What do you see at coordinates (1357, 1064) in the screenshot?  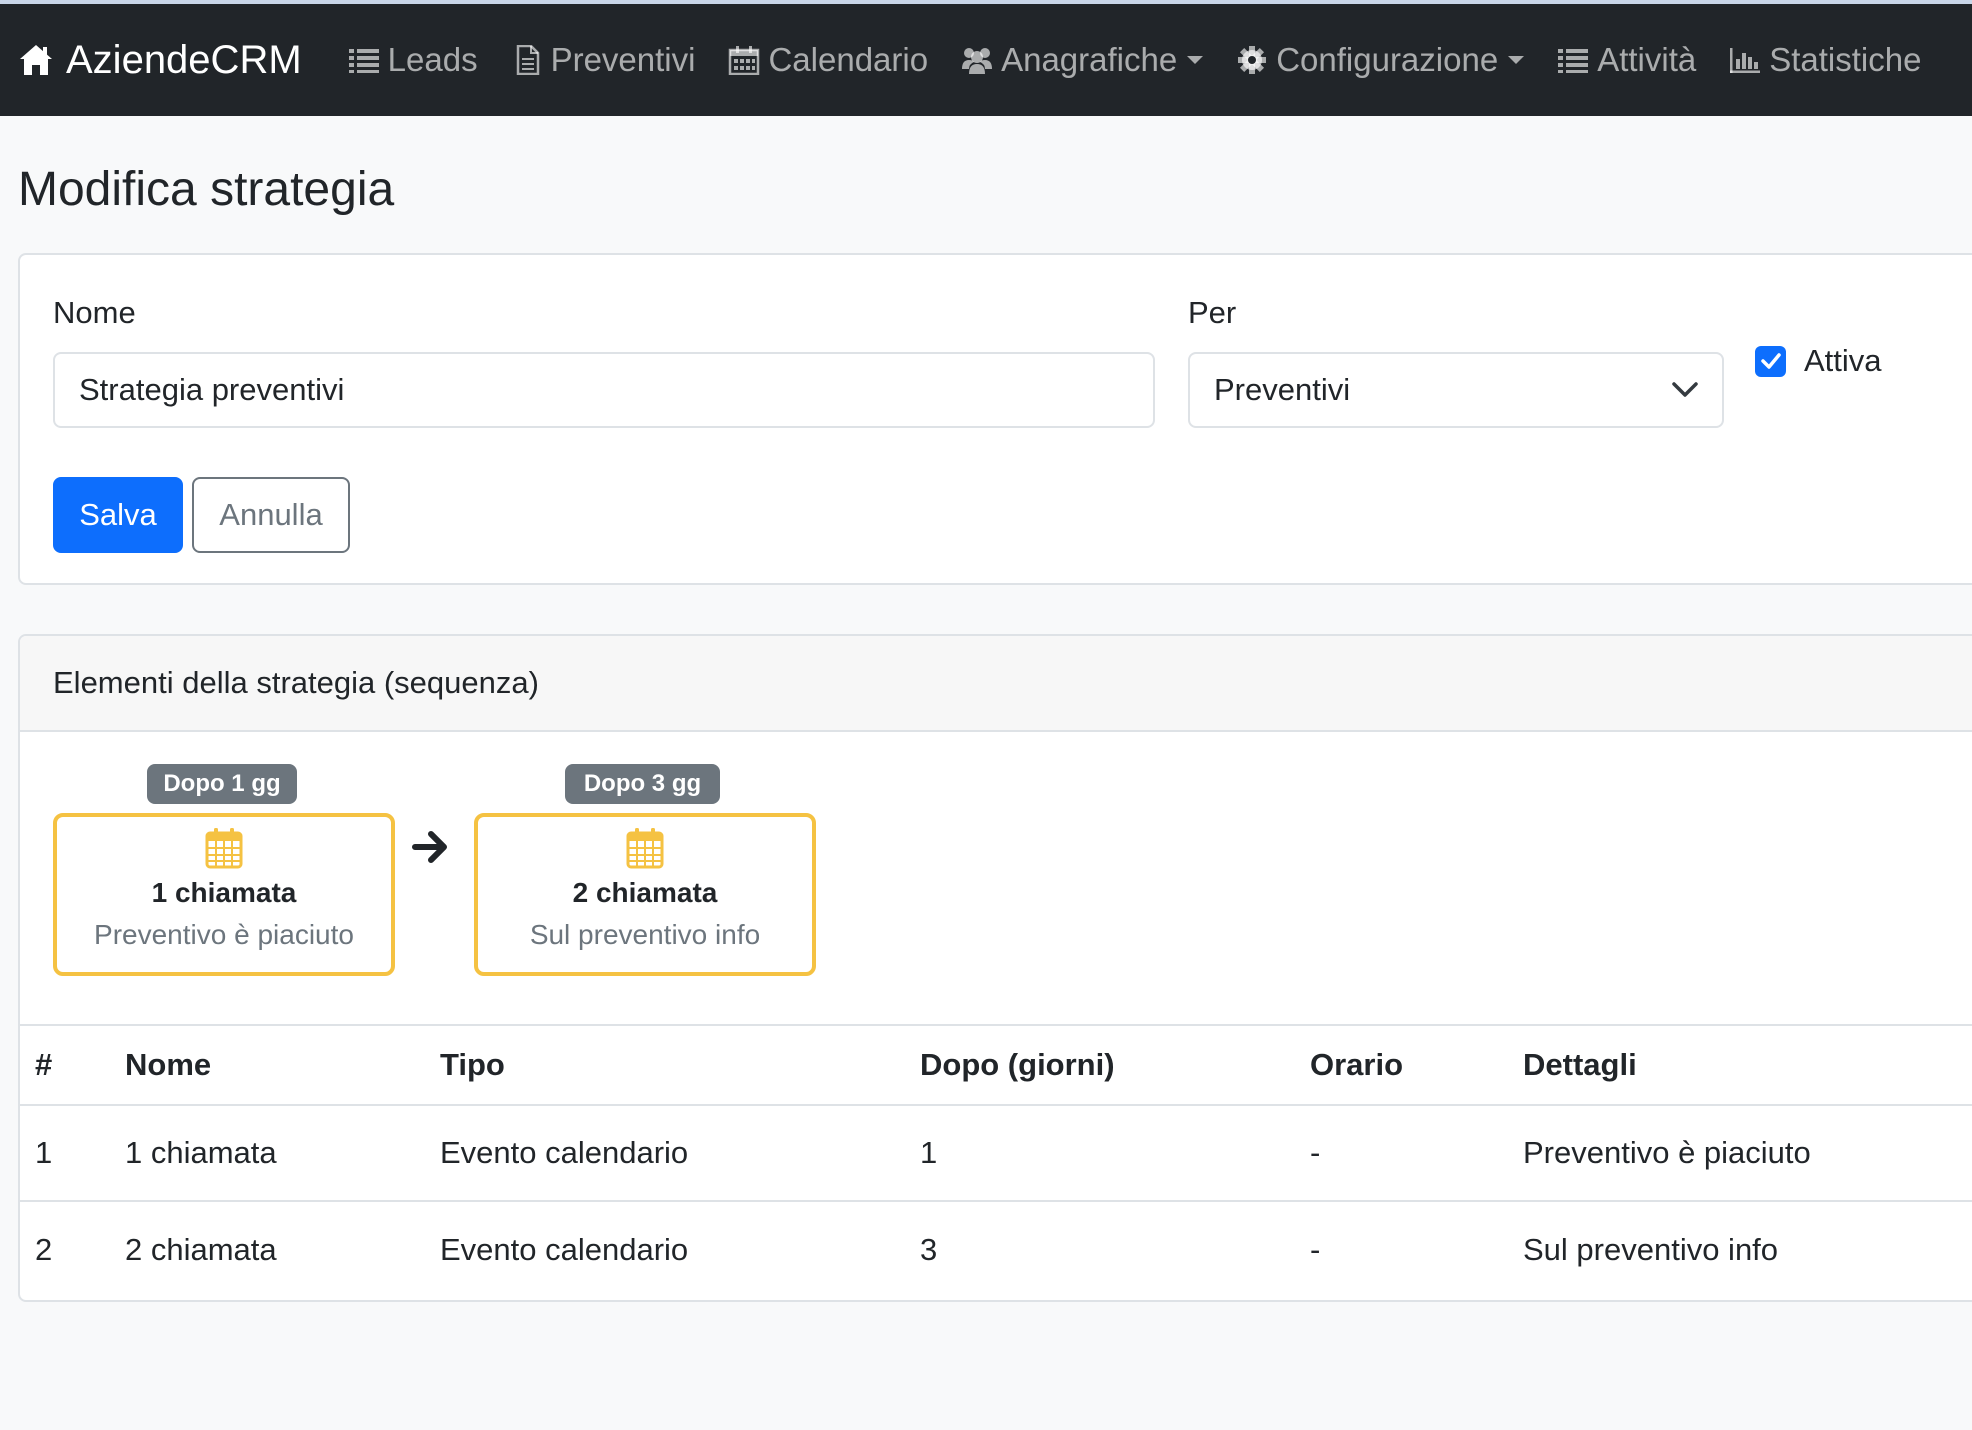 I see `column-header: Orario` at bounding box center [1357, 1064].